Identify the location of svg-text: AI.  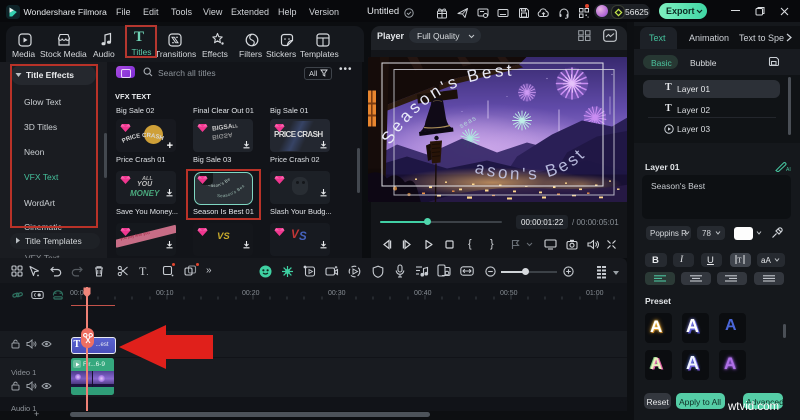
(788, 169).